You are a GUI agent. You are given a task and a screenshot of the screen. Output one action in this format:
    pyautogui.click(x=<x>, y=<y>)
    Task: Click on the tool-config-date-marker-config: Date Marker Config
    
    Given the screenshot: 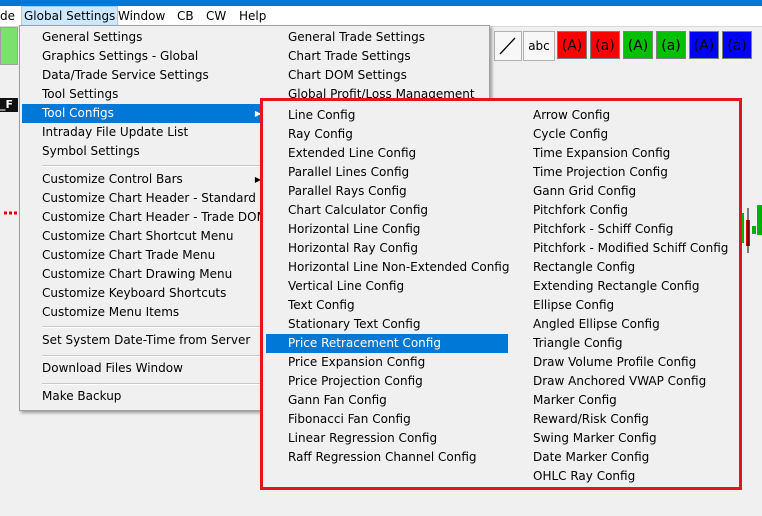 What is the action you would take?
    pyautogui.click(x=625, y=457)
    